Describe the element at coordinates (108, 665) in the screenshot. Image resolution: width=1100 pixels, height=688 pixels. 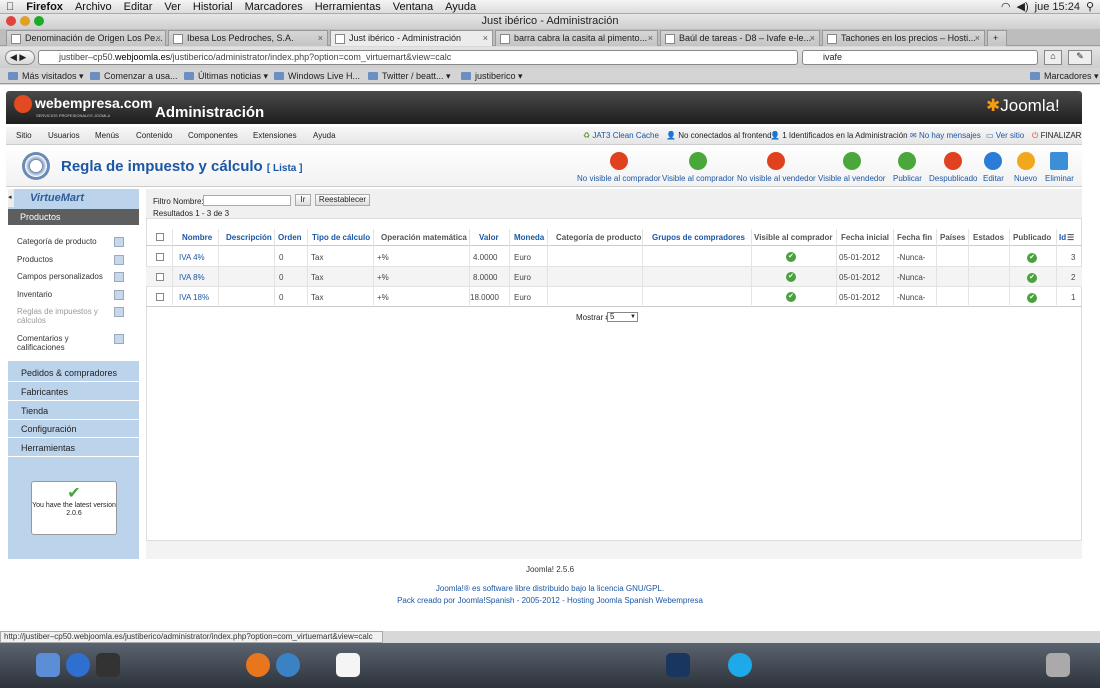
I see `dashboard-icon` at that location.